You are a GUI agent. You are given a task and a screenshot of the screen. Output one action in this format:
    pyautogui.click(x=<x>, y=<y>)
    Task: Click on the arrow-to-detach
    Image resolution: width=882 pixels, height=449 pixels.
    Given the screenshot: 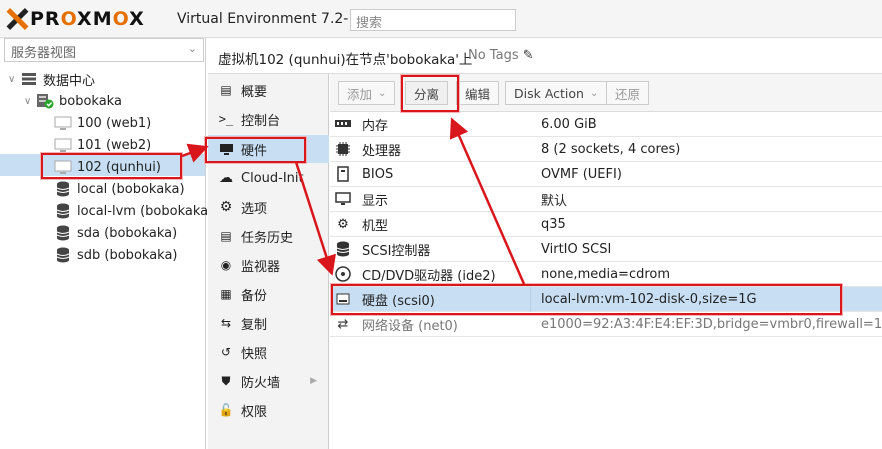 What is the action you would take?
    pyautogui.click(x=487, y=201)
    